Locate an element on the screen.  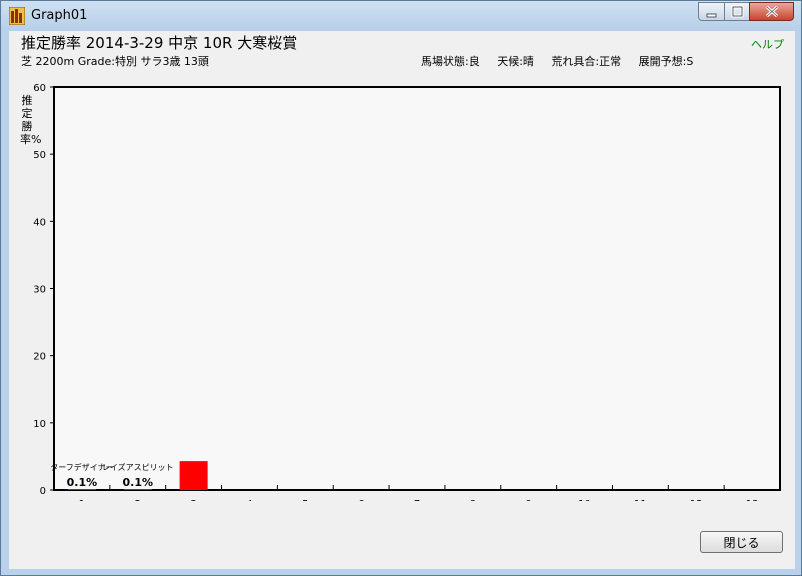
x-tick-label: 1 is located at coordinates (82, 500).